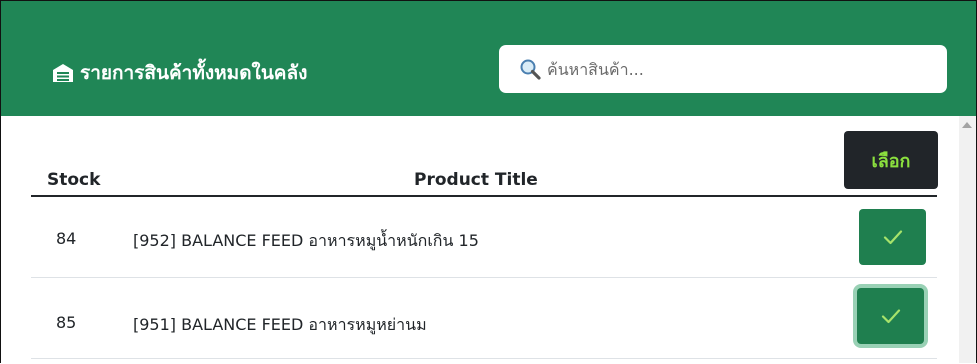  I want to click on column-header-stock: Stock, so click(74, 180).